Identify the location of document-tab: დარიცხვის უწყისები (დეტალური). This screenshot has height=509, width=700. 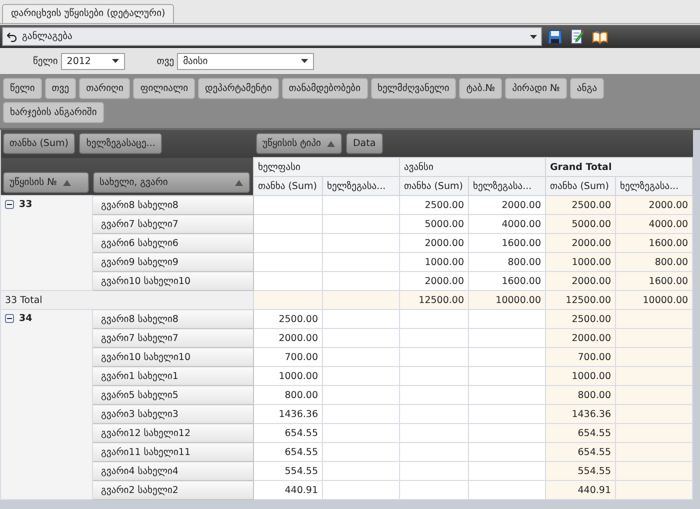
(88, 13).